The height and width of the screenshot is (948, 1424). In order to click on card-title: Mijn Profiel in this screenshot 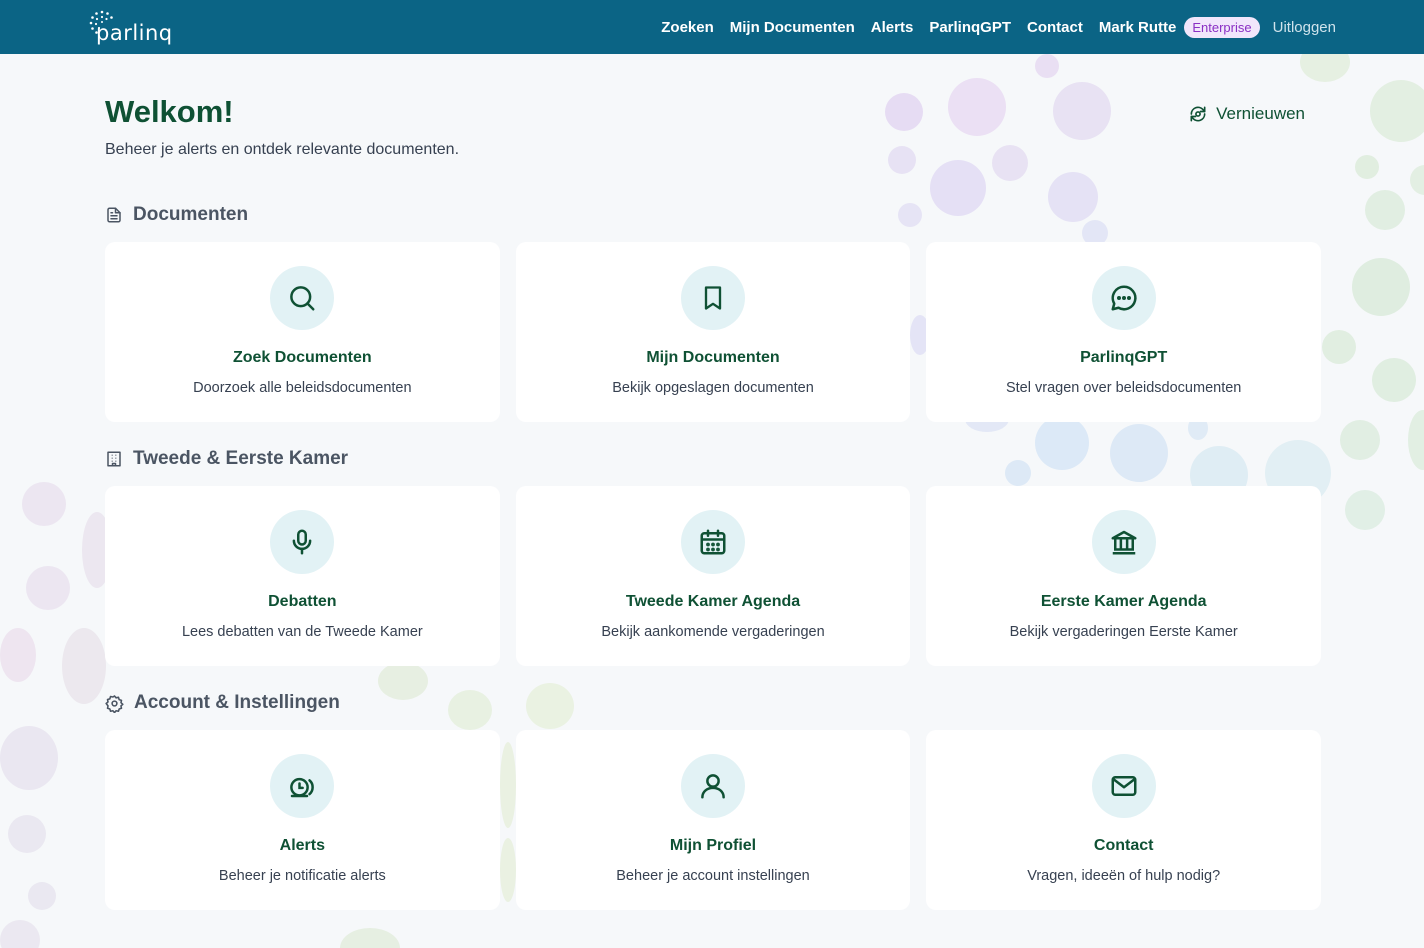, I will do `click(713, 845)`.